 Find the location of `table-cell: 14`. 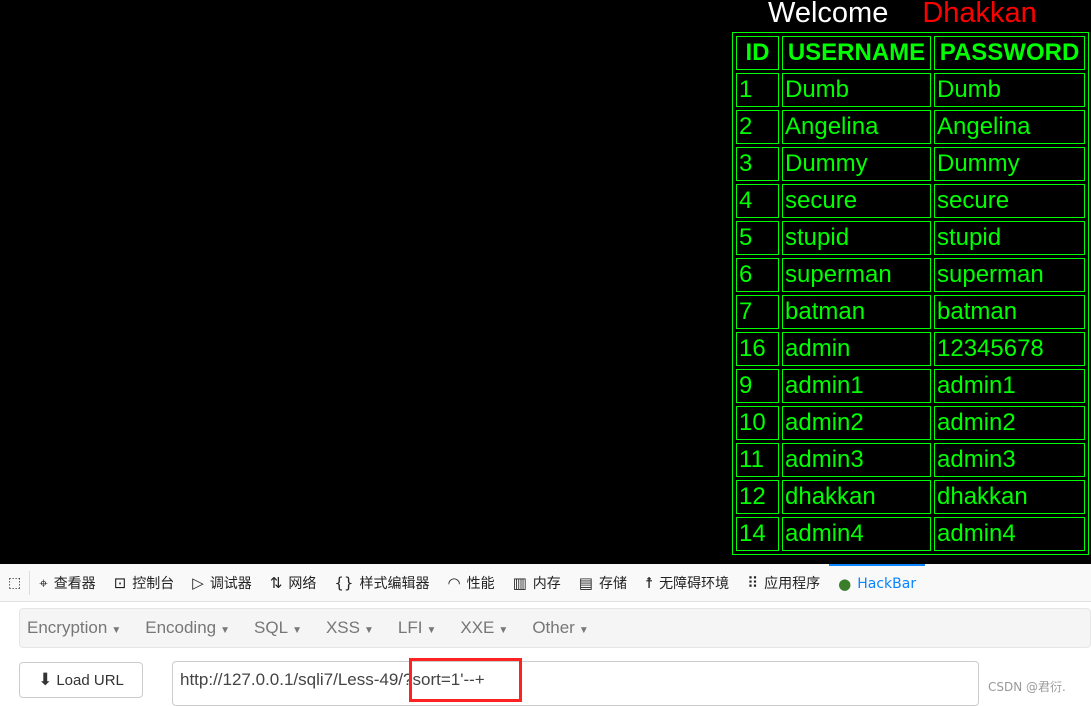

table-cell: 14 is located at coordinates (757, 534).